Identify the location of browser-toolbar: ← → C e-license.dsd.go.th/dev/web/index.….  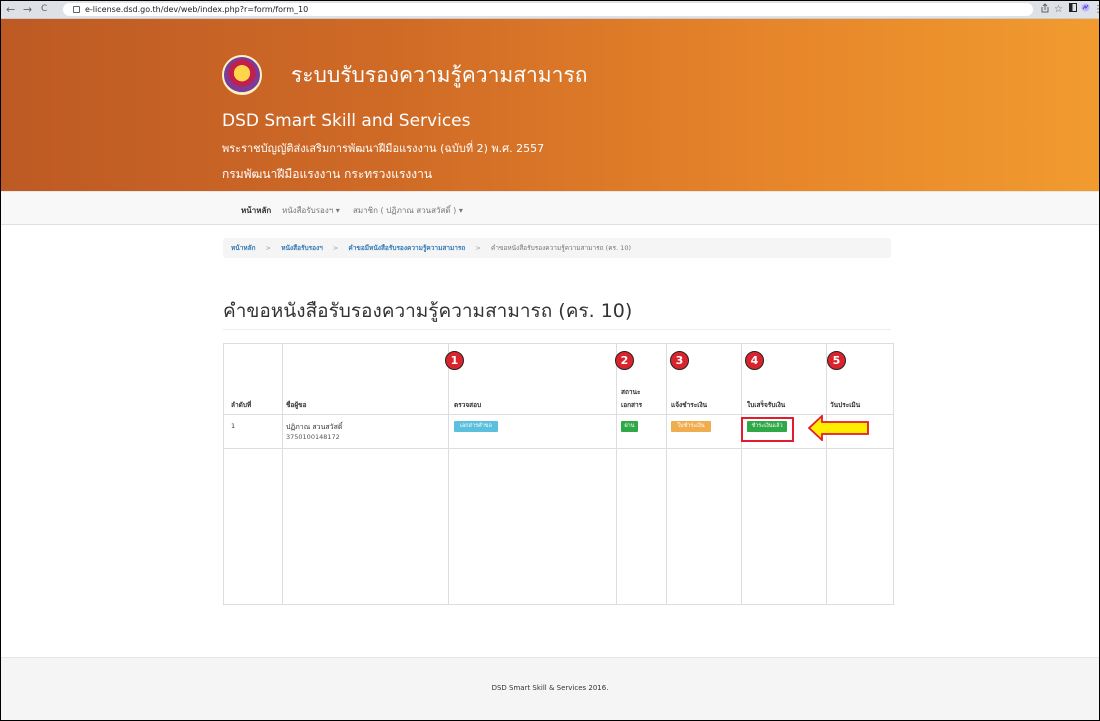
(550, 10).